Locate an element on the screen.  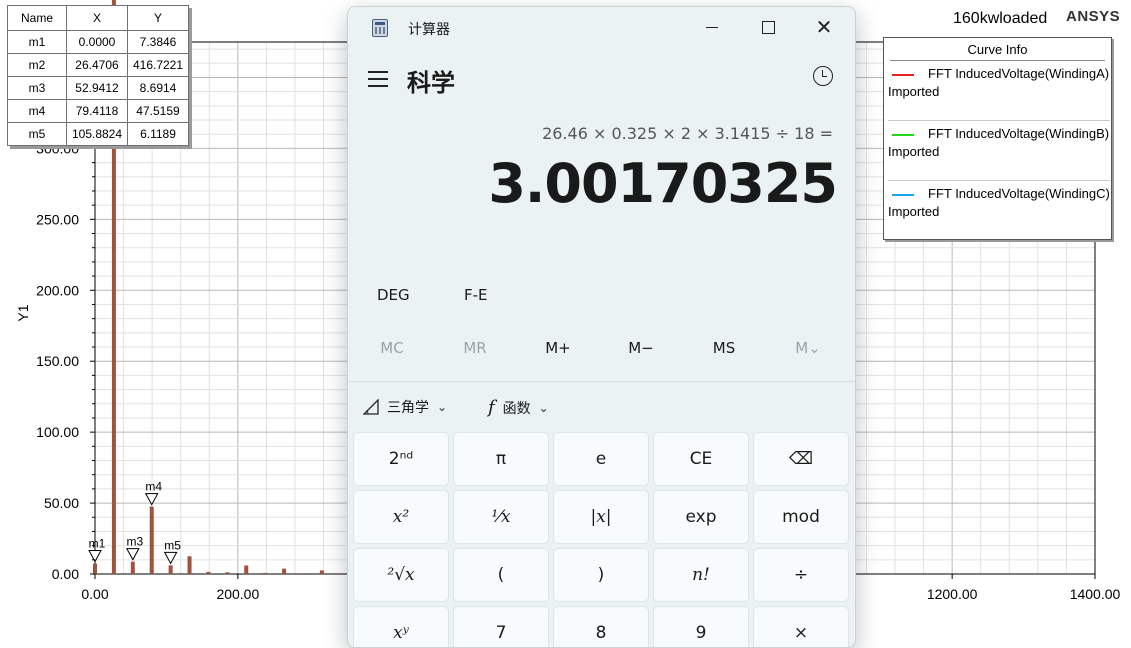
marker-y: 6.1189 is located at coordinates (158, 134).